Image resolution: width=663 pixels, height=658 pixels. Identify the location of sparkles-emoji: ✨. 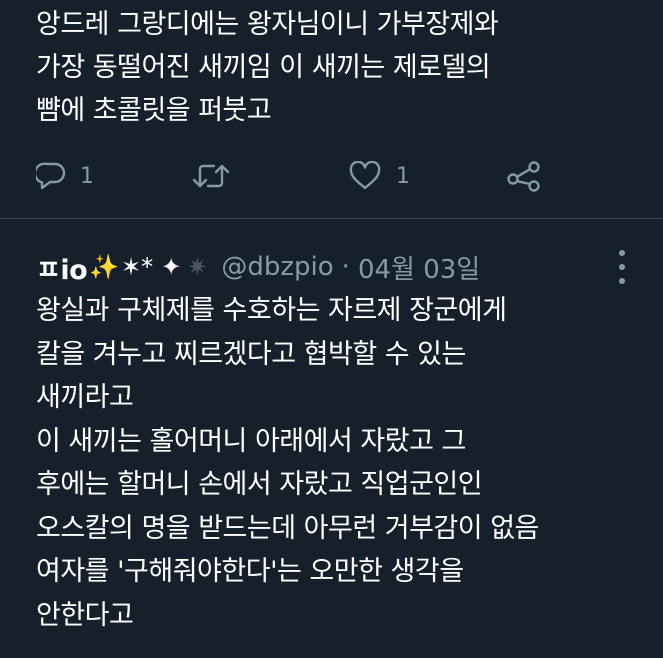
(104, 267).